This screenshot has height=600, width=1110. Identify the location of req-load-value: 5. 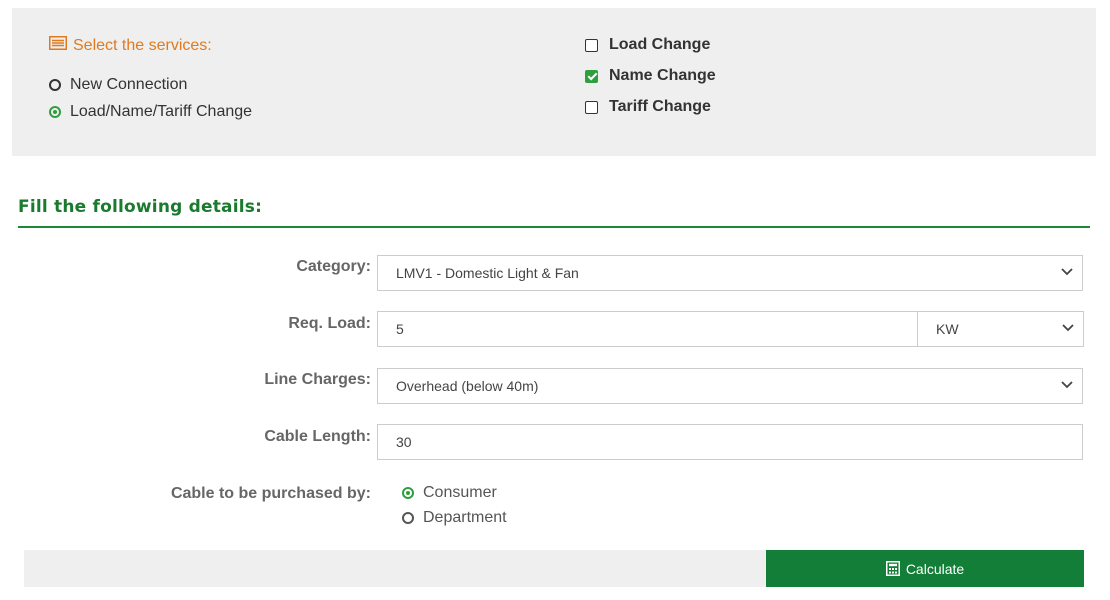
(400, 329).